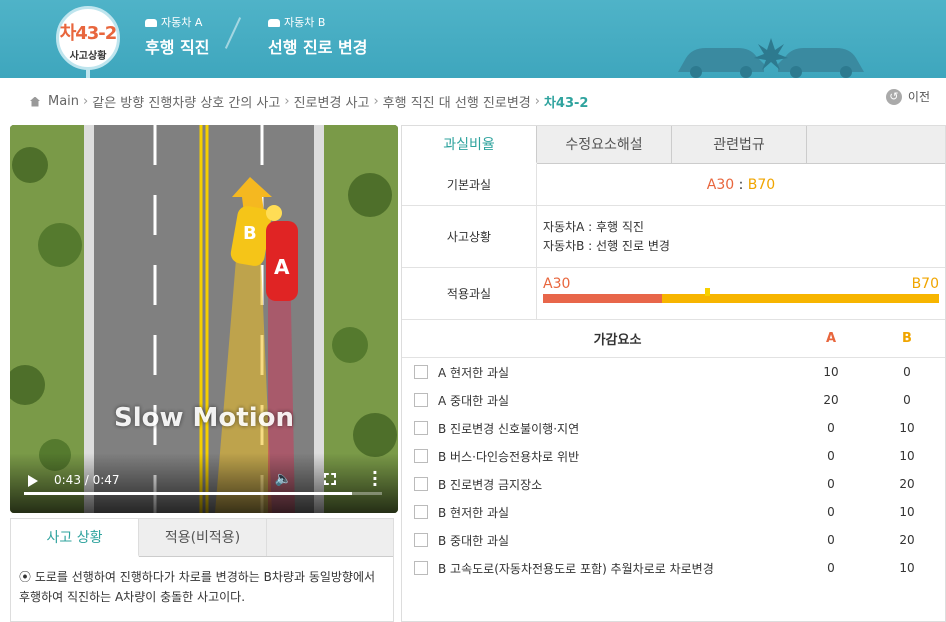 The height and width of the screenshot is (622, 946). Describe the element at coordinates (831, 372) in the screenshot. I see `adjust-value-a: 10` at that location.